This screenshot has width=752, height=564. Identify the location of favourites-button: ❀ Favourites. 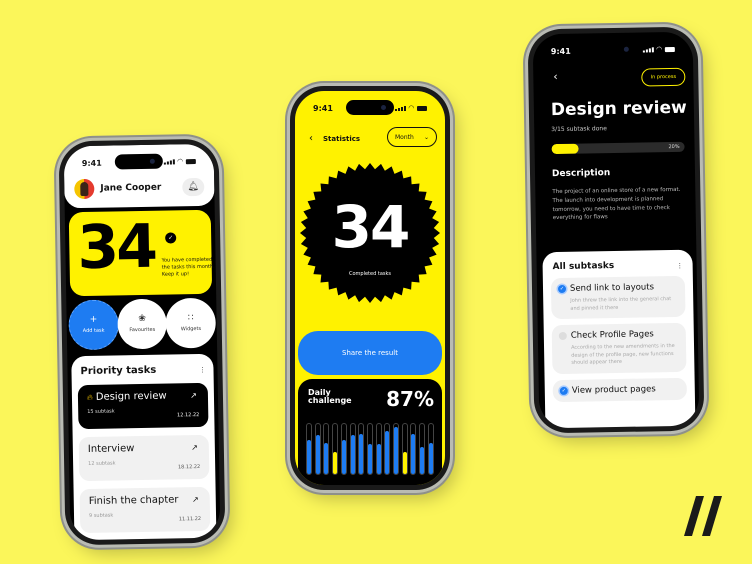
(142, 324).